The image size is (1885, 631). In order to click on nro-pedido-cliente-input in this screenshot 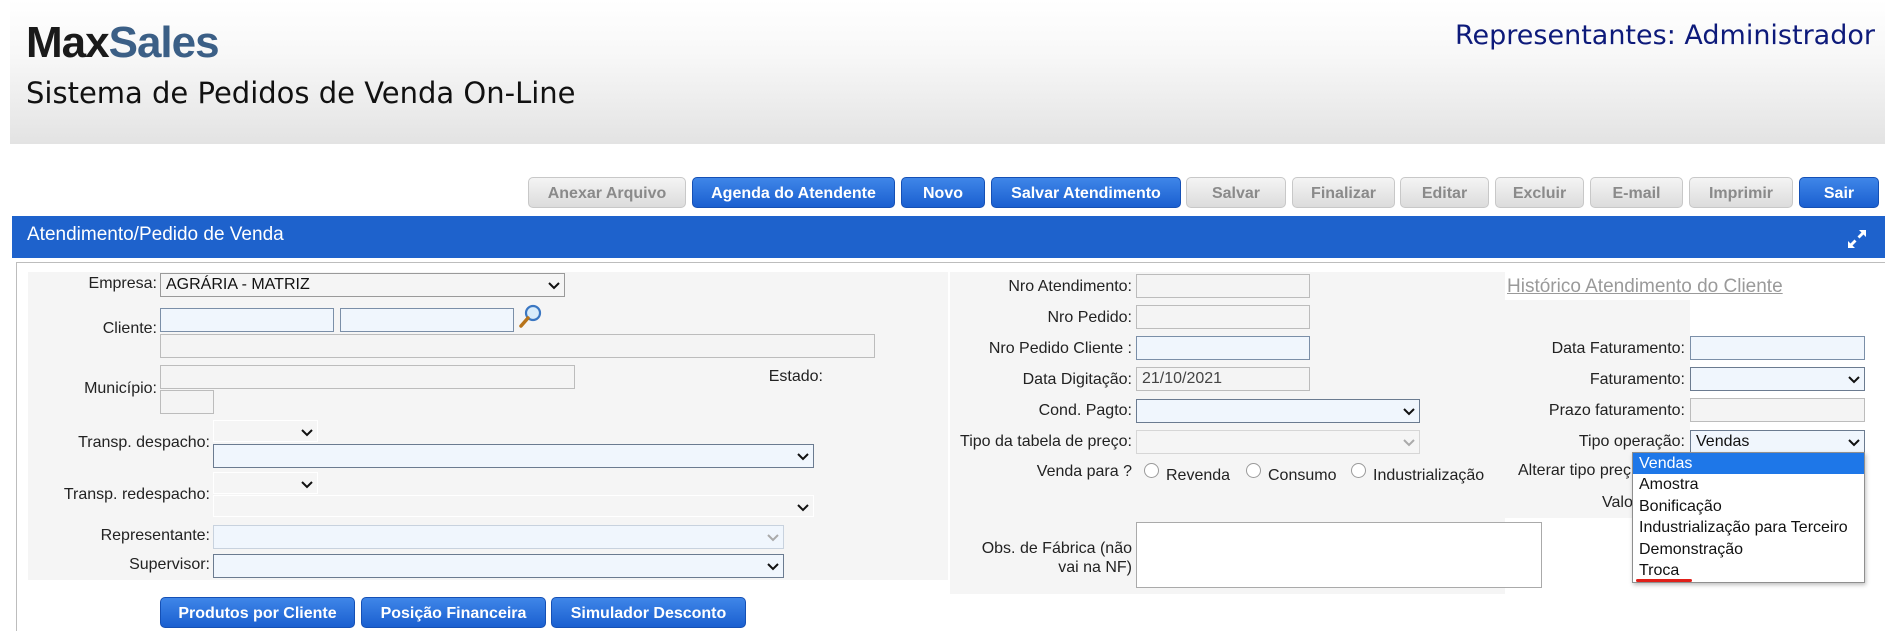, I will do `click(1223, 348)`.